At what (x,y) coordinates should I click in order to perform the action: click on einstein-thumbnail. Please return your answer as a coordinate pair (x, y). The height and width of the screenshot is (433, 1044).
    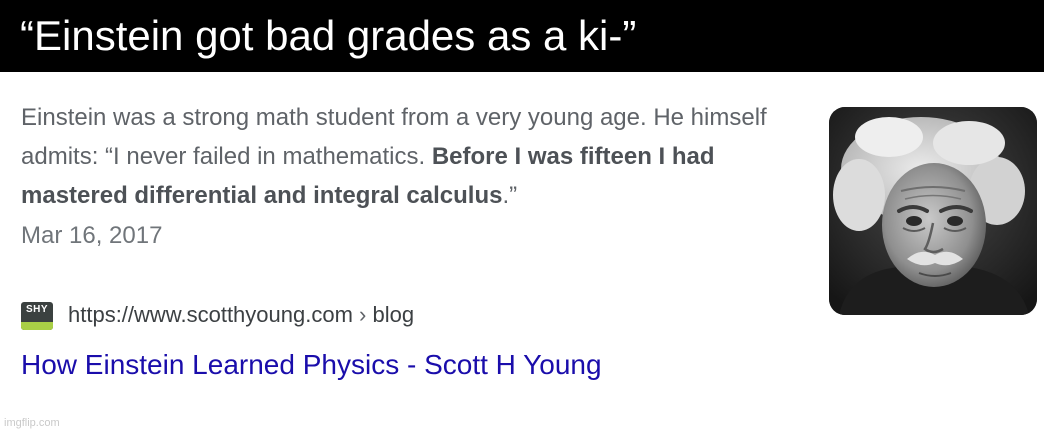
    Looking at the image, I should click on (933, 211).